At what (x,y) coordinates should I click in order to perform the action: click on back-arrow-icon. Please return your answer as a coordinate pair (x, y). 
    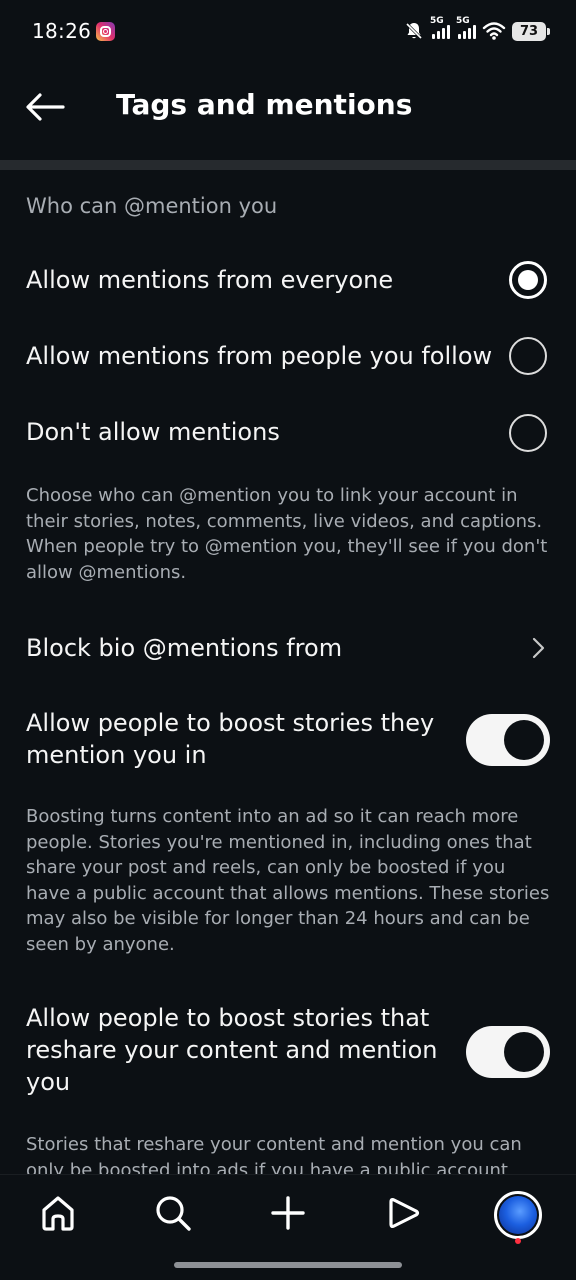
    Looking at the image, I should click on (45, 107).